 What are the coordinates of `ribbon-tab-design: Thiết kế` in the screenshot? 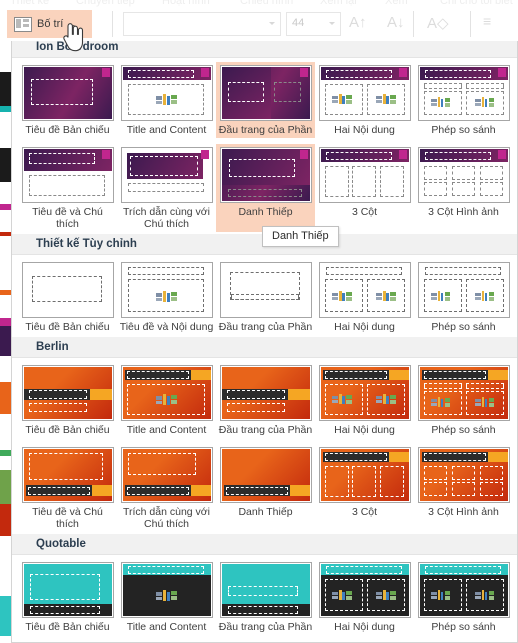 It's located at (29, 3).